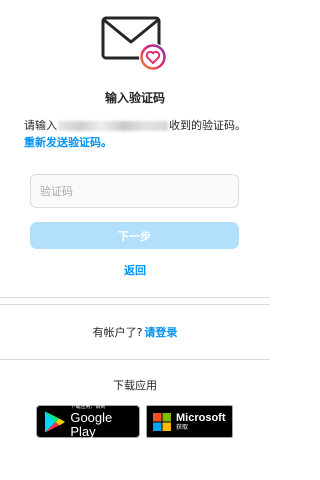 The height and width of the screenshot is (480, 320). What do you see at coordinates (134, 235) in the screenshot?
I see `next-button: 下一步` at bounding box center [134, 235].